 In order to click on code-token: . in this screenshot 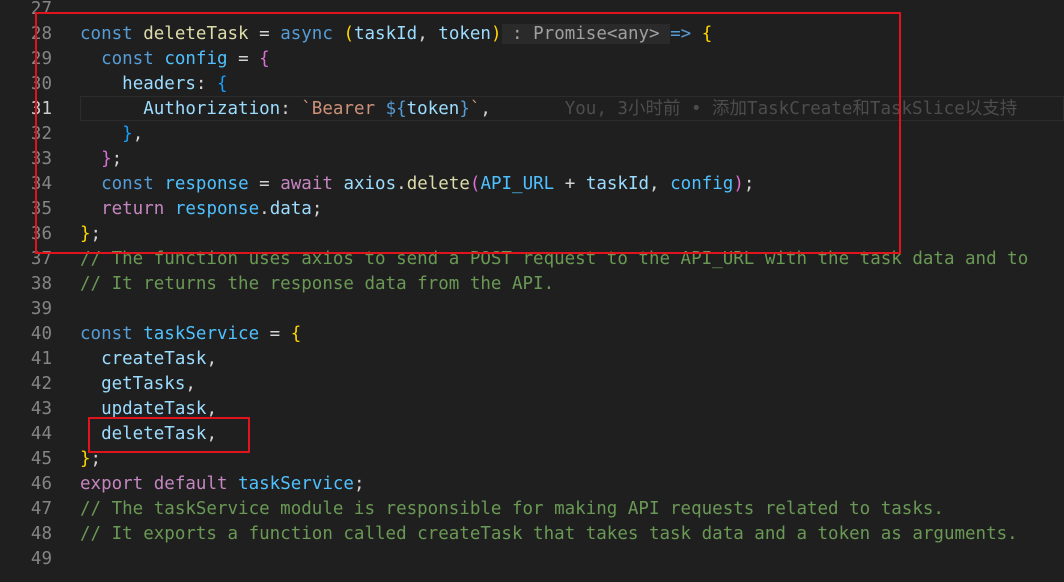, I will do `click(401, 184)`.